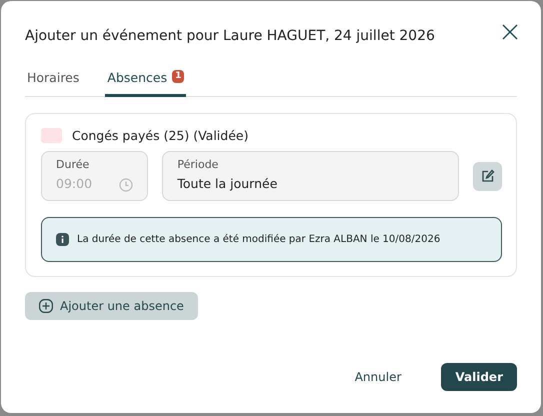 Image resolution: width=543 pixels, height=416 pixels. Describe the element at coordinates (227, 183) in the screenshot. I see `field-value: Toute la journée` at that location.